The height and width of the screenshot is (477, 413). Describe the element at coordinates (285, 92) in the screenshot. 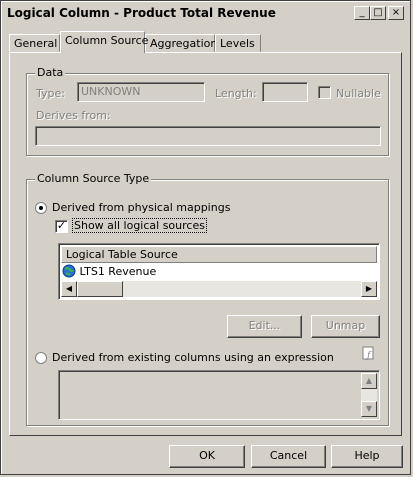

I see `length-field` at that location.